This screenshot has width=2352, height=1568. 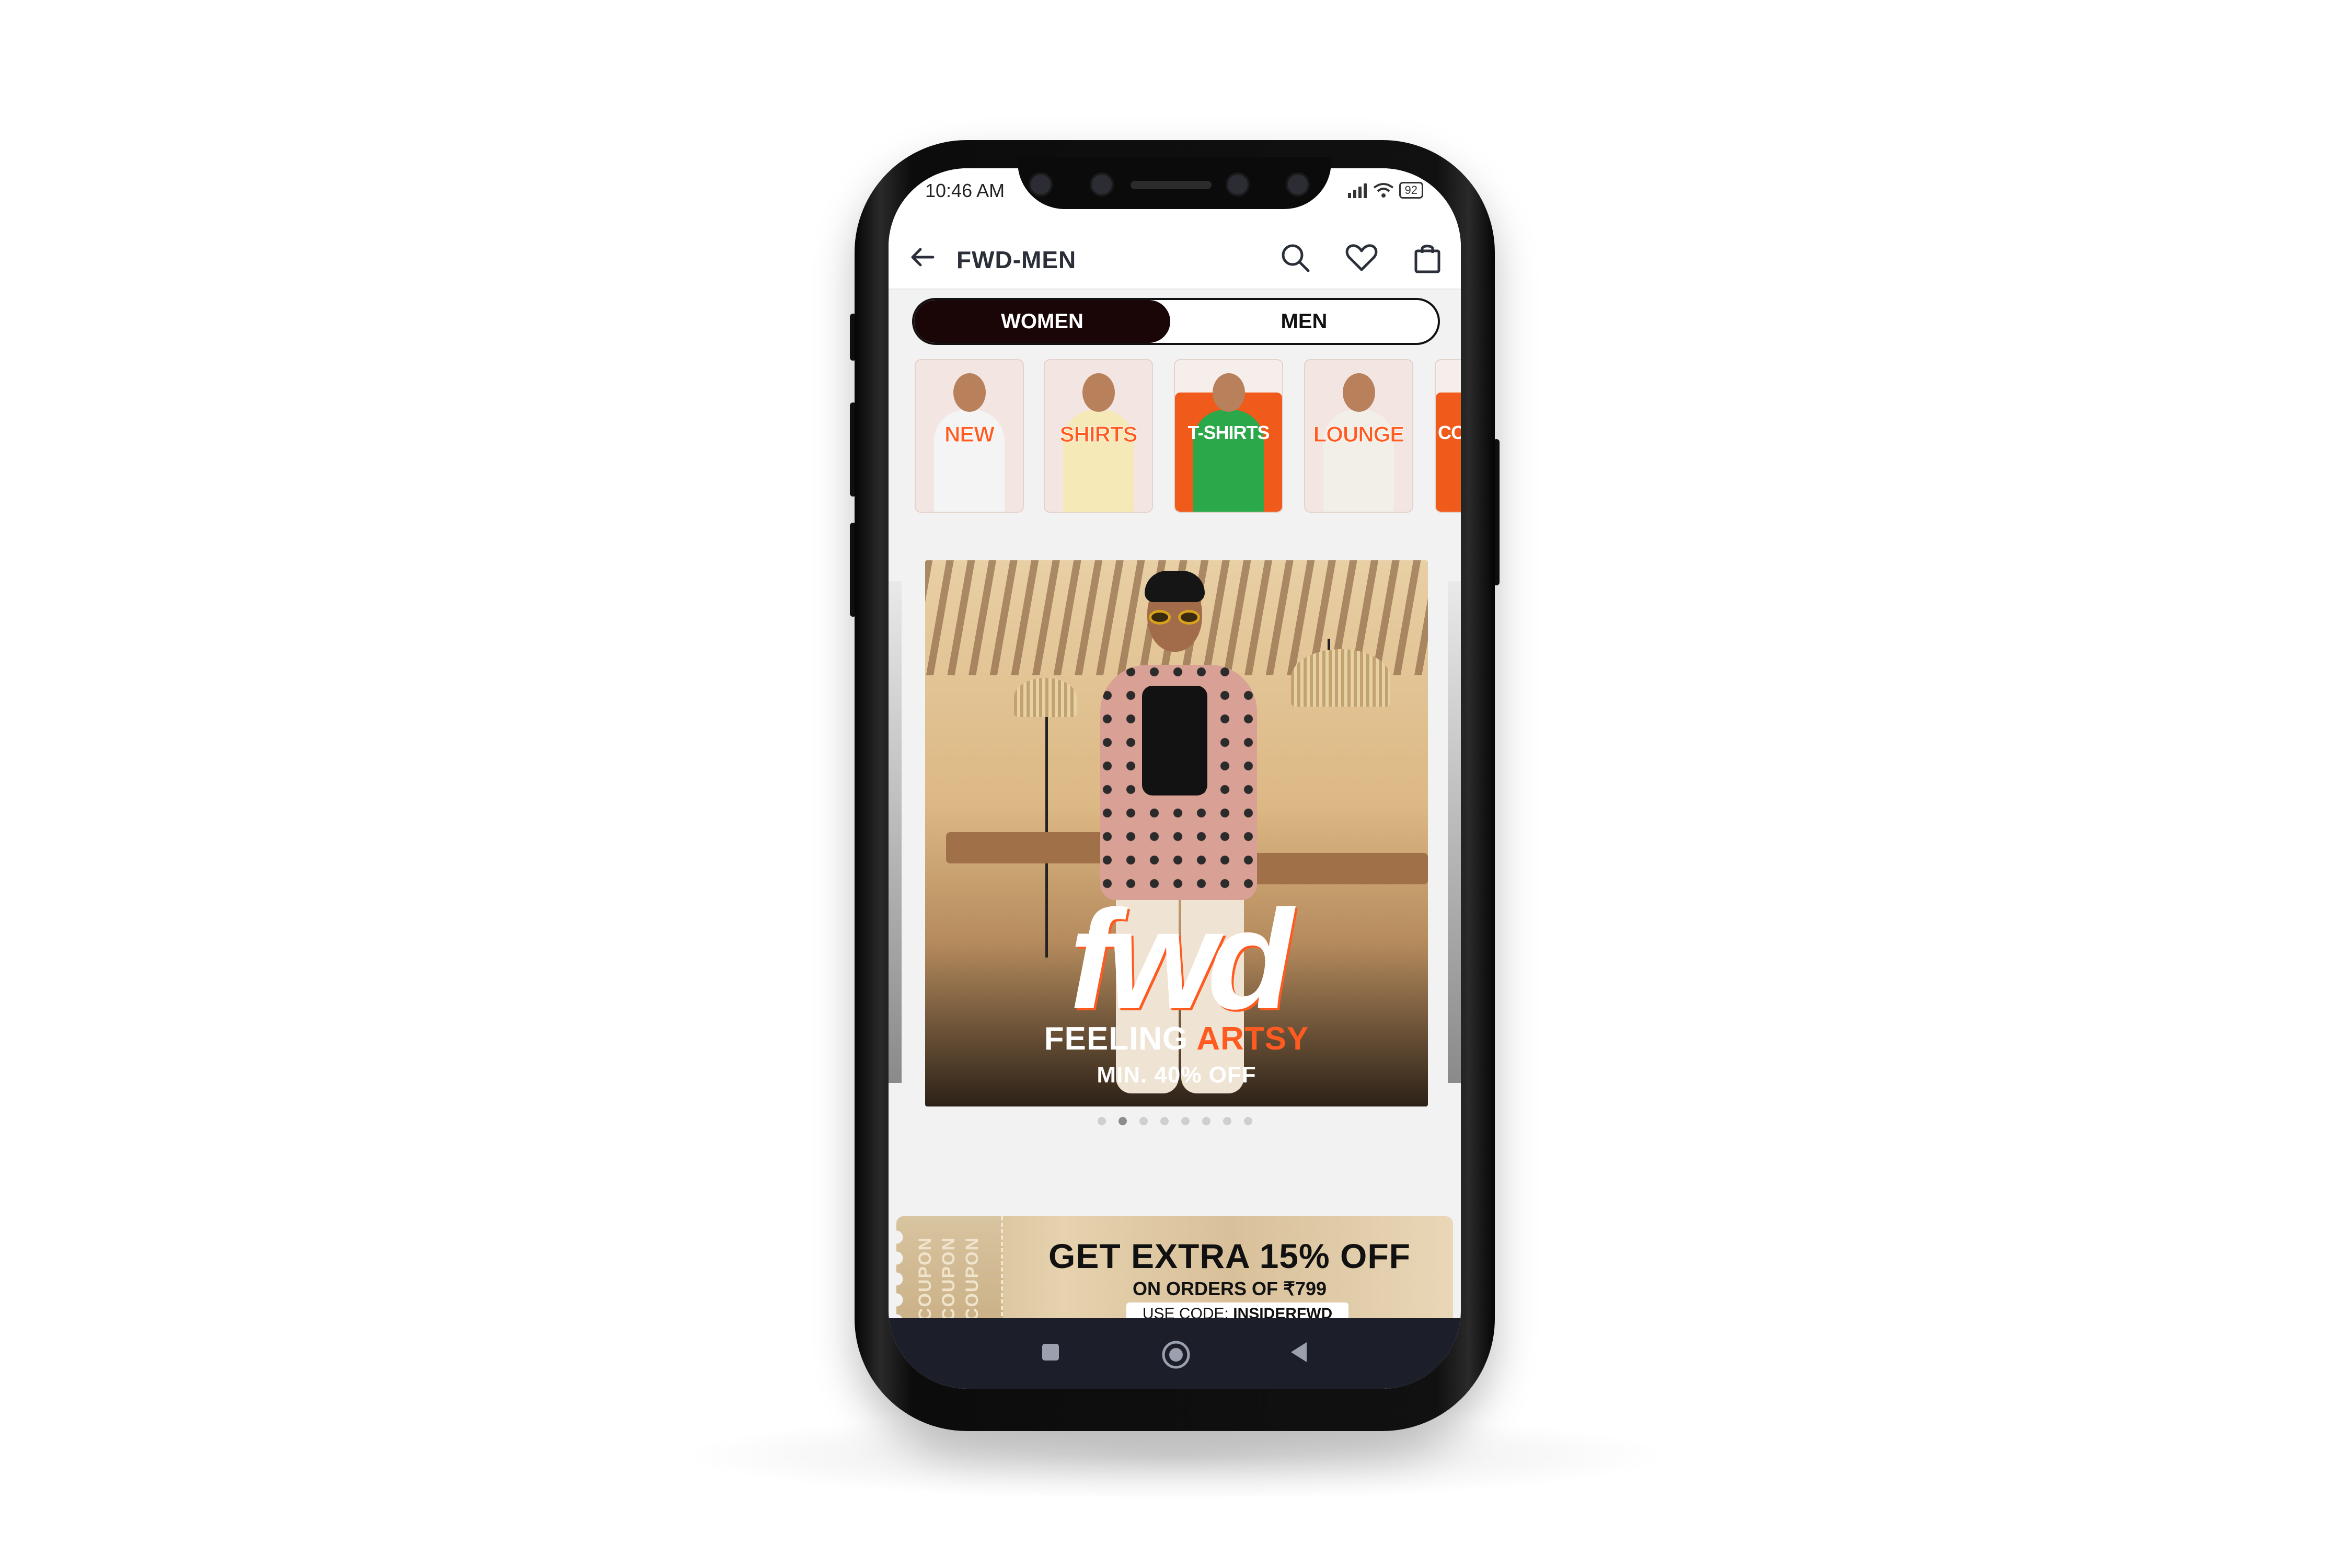 I want to click on category-new: NEW, so click(x=969, y=436).